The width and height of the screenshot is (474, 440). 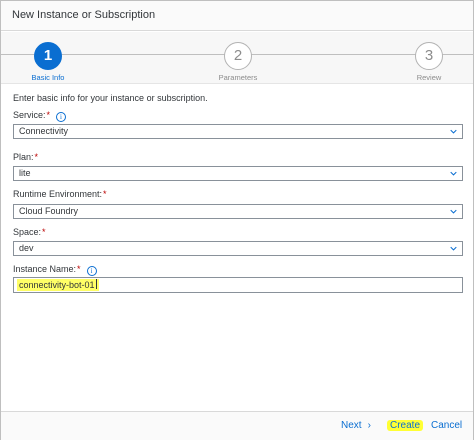 What do you see at coordinates (351, 425) in the screenshot?
I see `next-button-label: Next` at bounding box center [351, 425].